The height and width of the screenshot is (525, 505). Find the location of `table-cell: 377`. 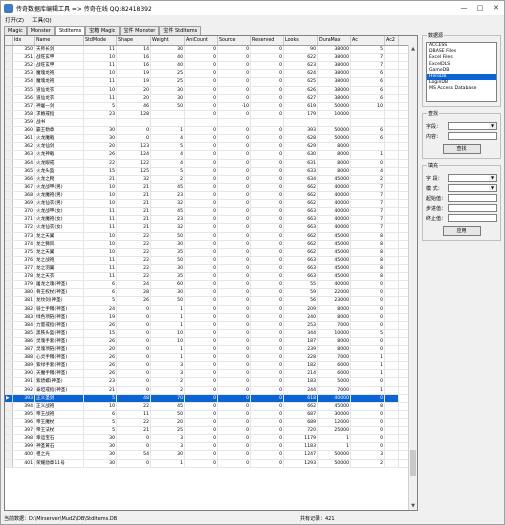

table-cell: 377 is located at coordinates (24, 268).